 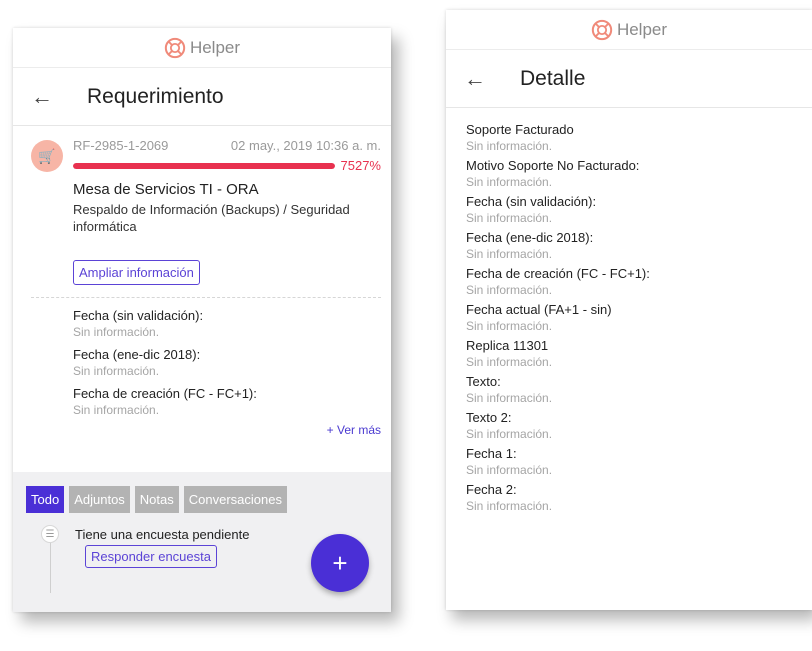 I want to click on page-title: Detalle, so click(x=553, y=78).